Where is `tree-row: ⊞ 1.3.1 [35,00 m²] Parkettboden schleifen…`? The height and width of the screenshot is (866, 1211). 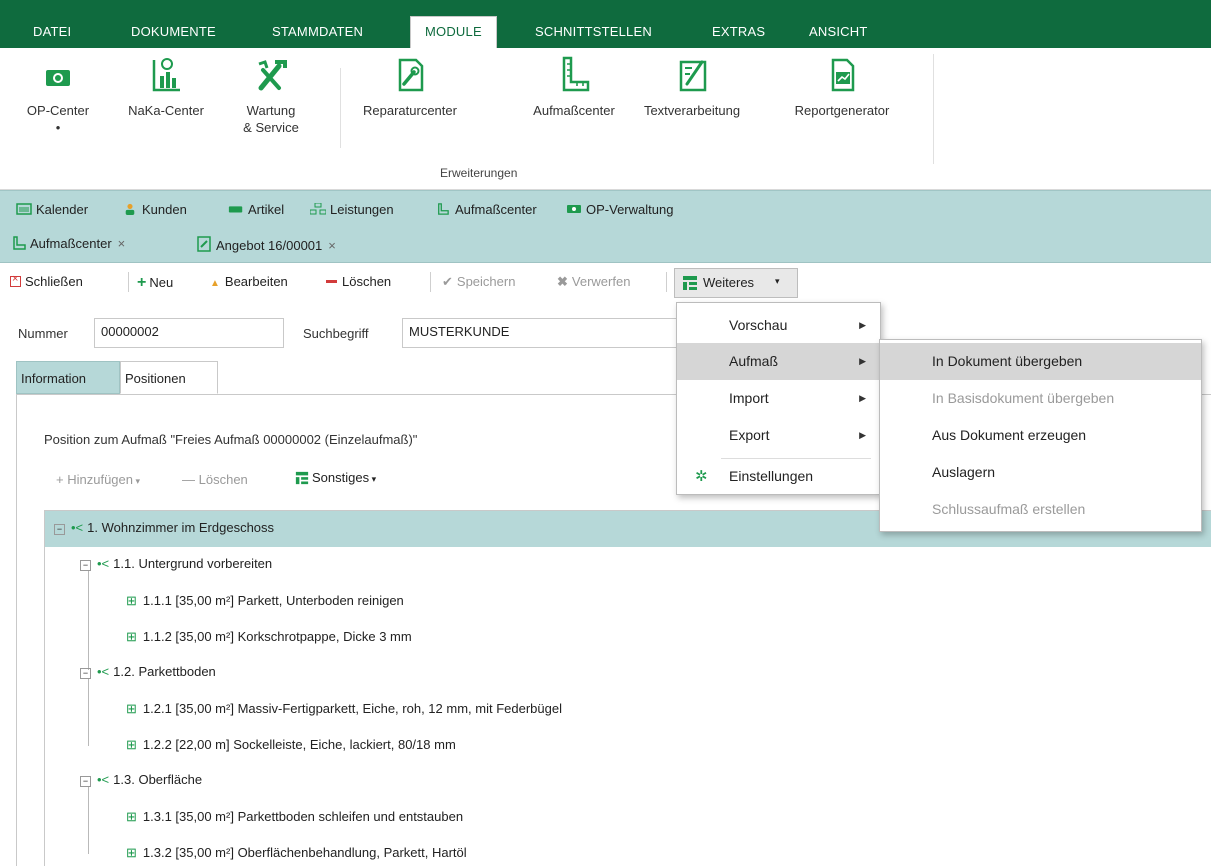 tree-row: ⊞ 1.3.1 [35,00 m²] Parkettboden schleifen… is located at coordinates (294, 817).